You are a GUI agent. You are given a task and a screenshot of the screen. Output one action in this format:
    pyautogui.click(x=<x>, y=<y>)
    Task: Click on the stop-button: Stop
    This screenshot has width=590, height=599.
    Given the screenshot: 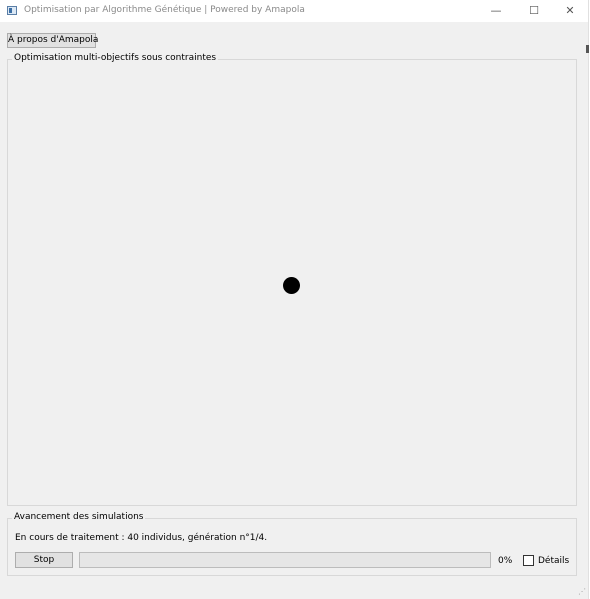 What is the action you would take?
    pyautogui.click(x=44, y=560)
    